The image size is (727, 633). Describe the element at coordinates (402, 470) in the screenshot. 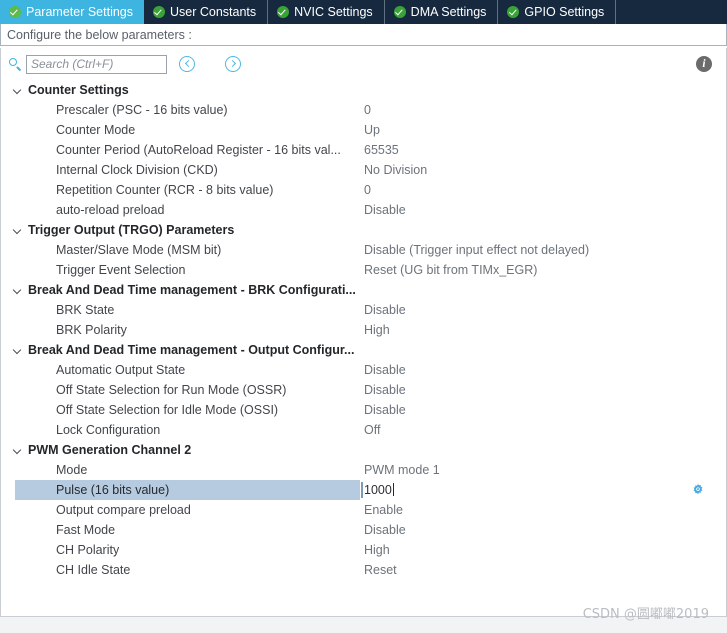

I see `parameter-value: PWM mode 1` at that location.